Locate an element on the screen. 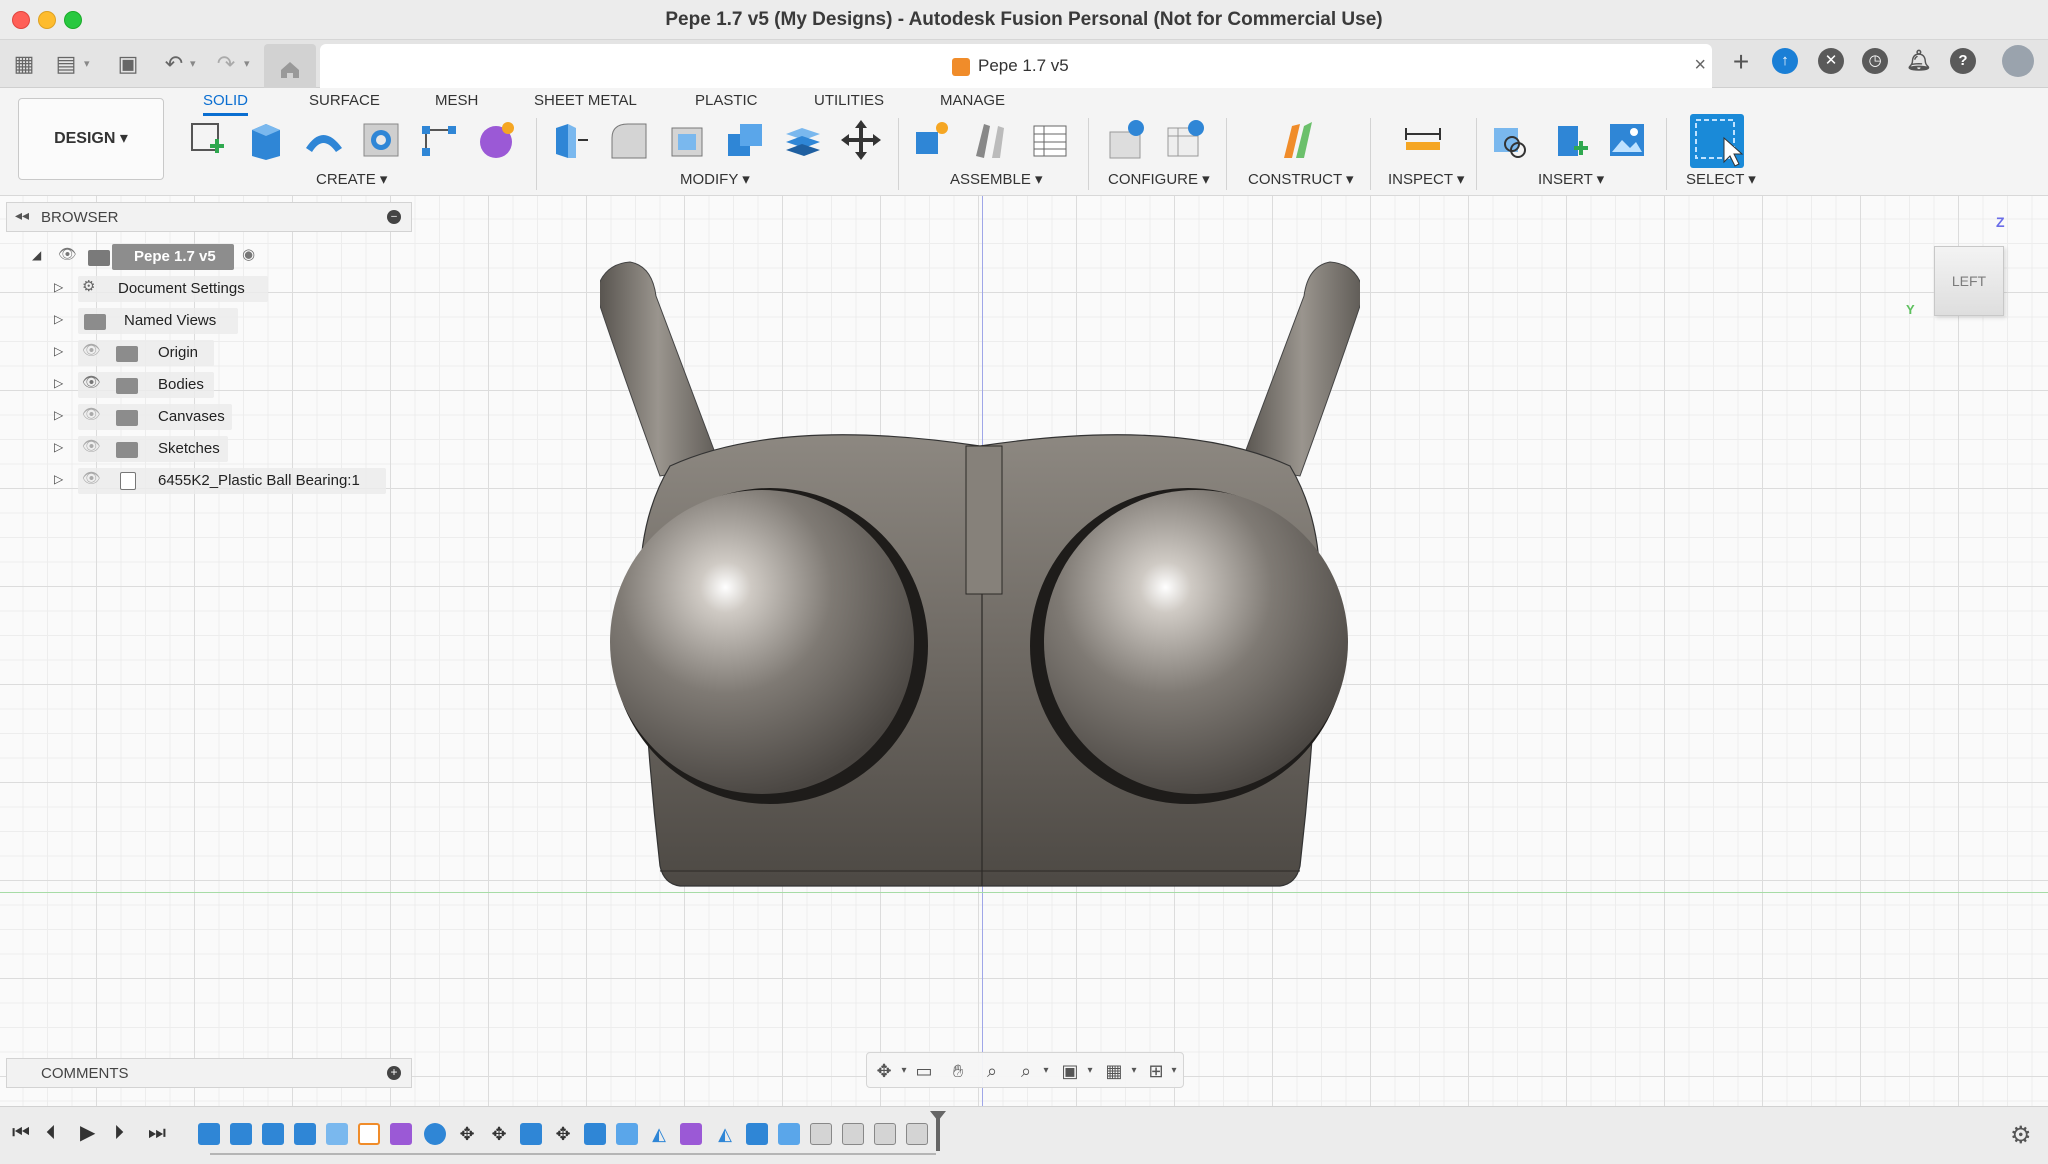 The image size is (2048, 1164). display-settings-icon: ▣ is located at coordinates (1070, 1071).